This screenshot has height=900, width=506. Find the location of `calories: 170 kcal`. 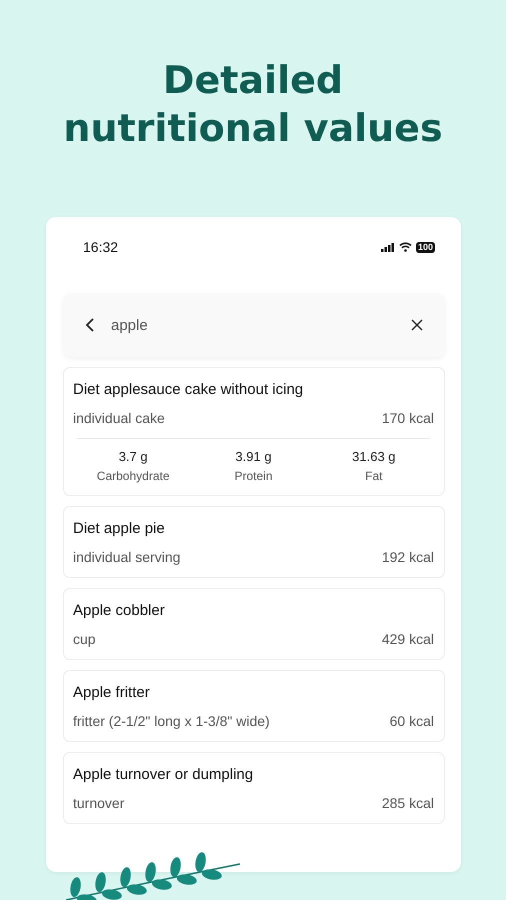

calories: 170 kcal is located at coordinates (408, 418).